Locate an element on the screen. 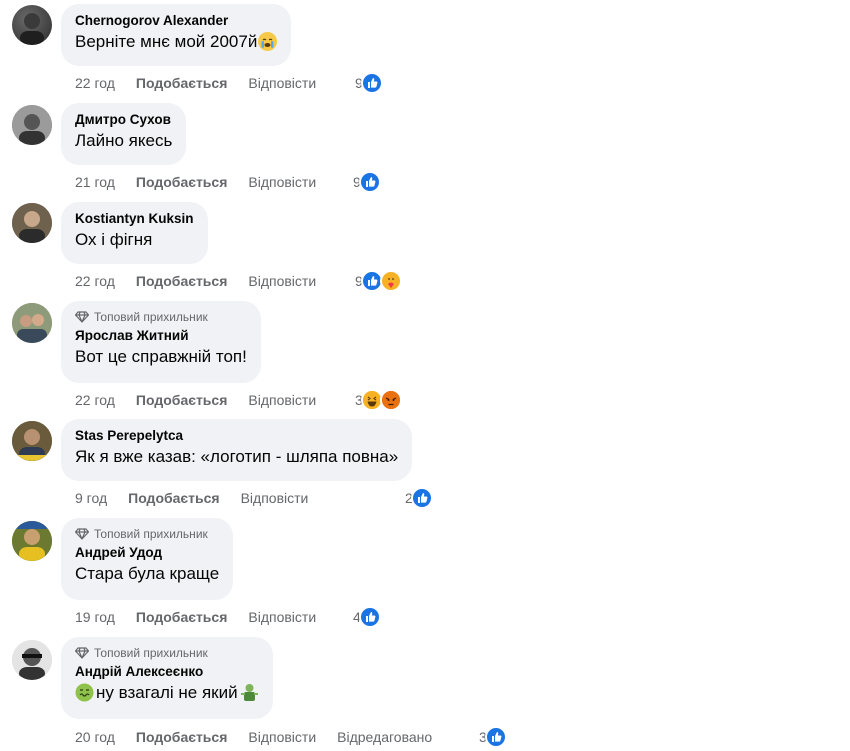 The height and width of the screenshot is (751, 850). comment-text: ну взагалі не який is located at coordinates (167, 692).